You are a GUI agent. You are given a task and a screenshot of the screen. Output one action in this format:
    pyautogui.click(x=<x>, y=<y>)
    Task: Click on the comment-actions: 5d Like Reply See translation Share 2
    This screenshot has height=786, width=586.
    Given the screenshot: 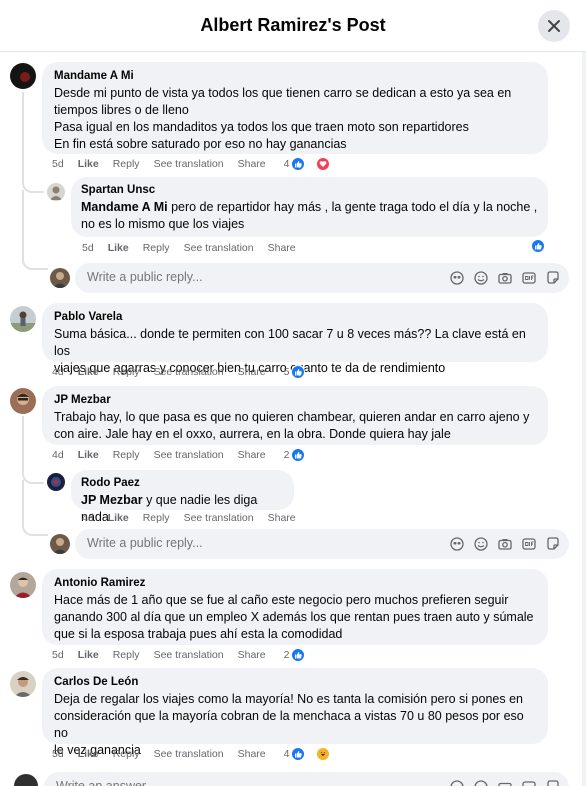 What is the action you would take?
    pyautogui.click(x=192, y=655)
    